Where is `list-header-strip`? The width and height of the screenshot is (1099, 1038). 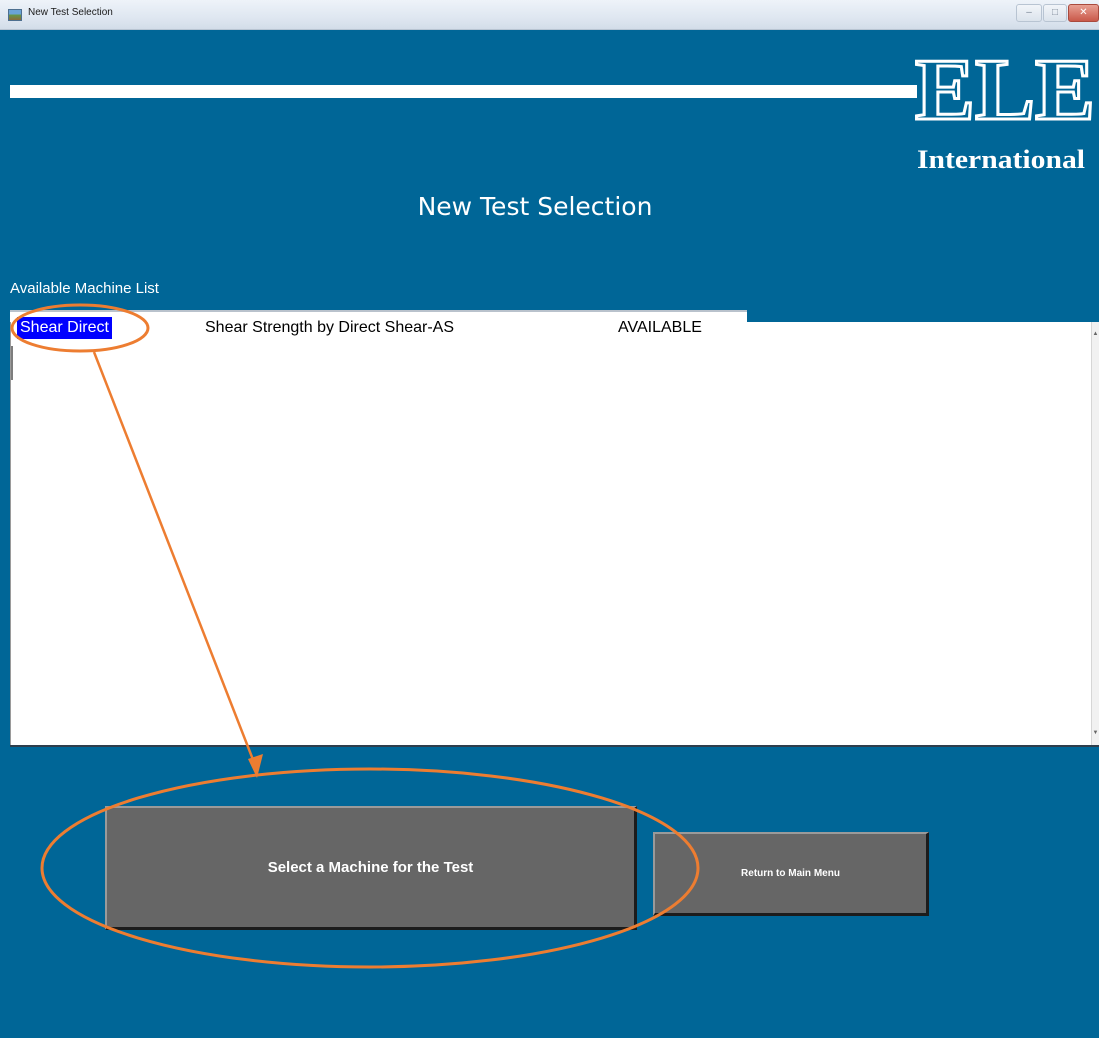
list-header-strip is located at coordinates (923, 316).